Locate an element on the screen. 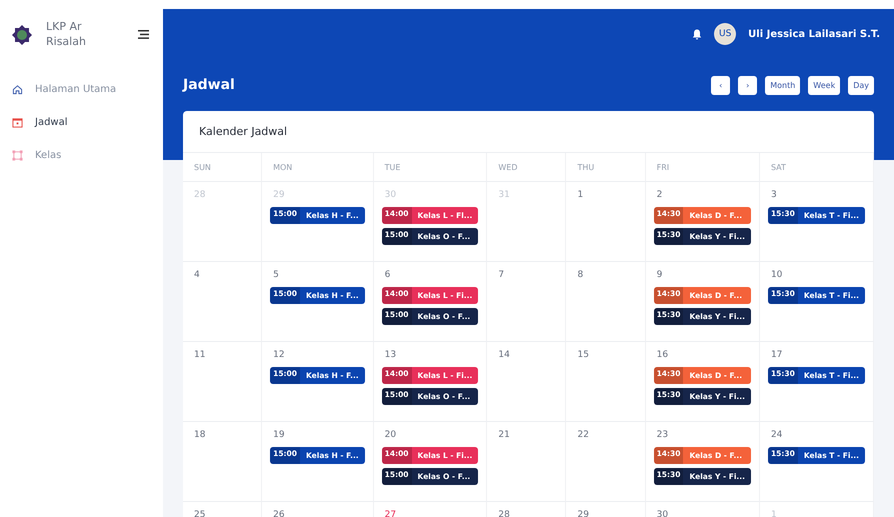  day-number: 9 is located at coordinates (660, 275).